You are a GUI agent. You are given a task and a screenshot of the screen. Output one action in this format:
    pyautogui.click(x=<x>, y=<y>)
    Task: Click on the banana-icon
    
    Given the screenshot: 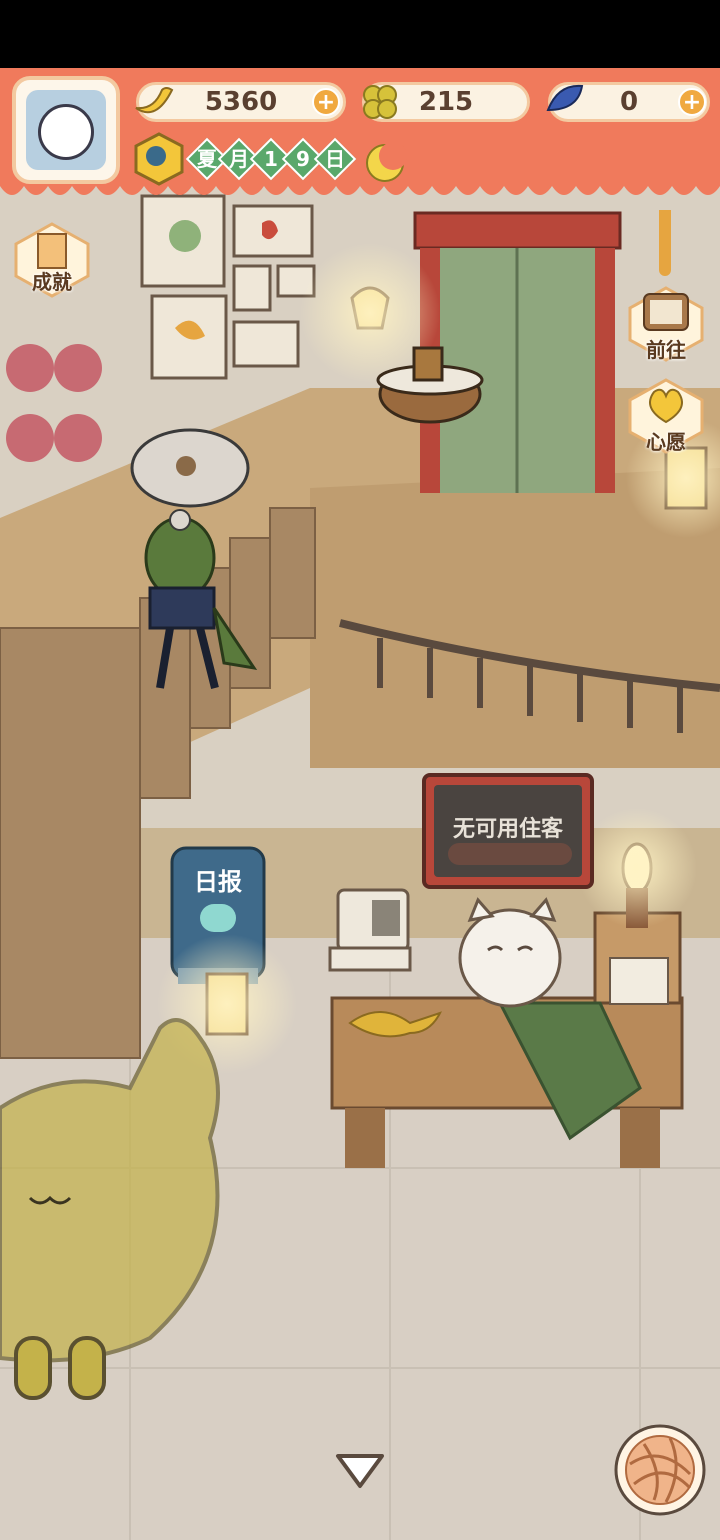 What is the action you would take?
    pyautogui.click(x=152, y=100)
    